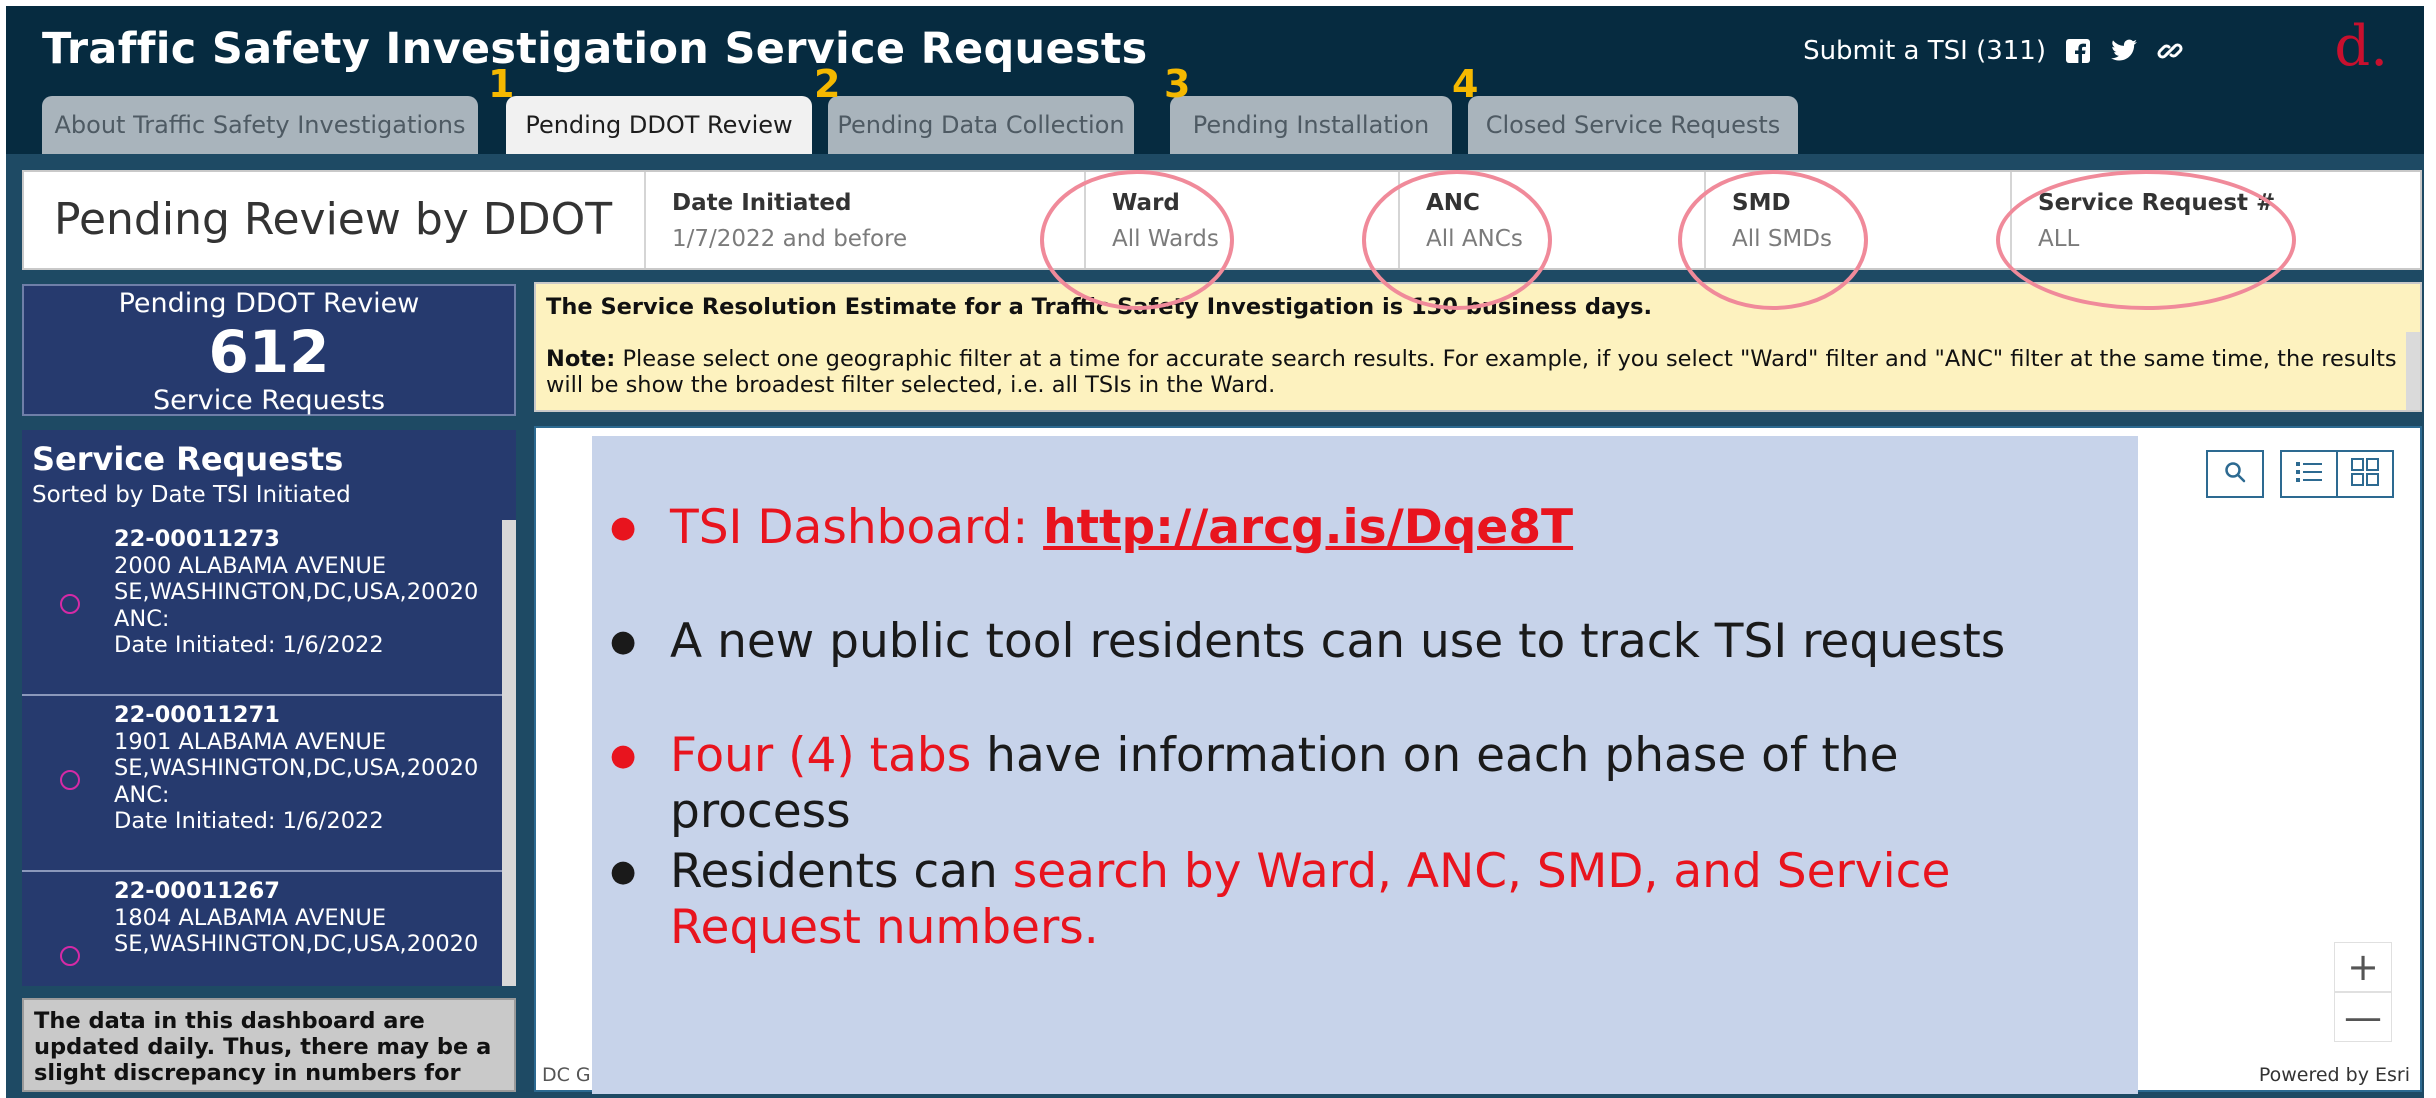  Describe the element at coordinates (2170, 51) in the screenshot. I see `link-icon` at that location.